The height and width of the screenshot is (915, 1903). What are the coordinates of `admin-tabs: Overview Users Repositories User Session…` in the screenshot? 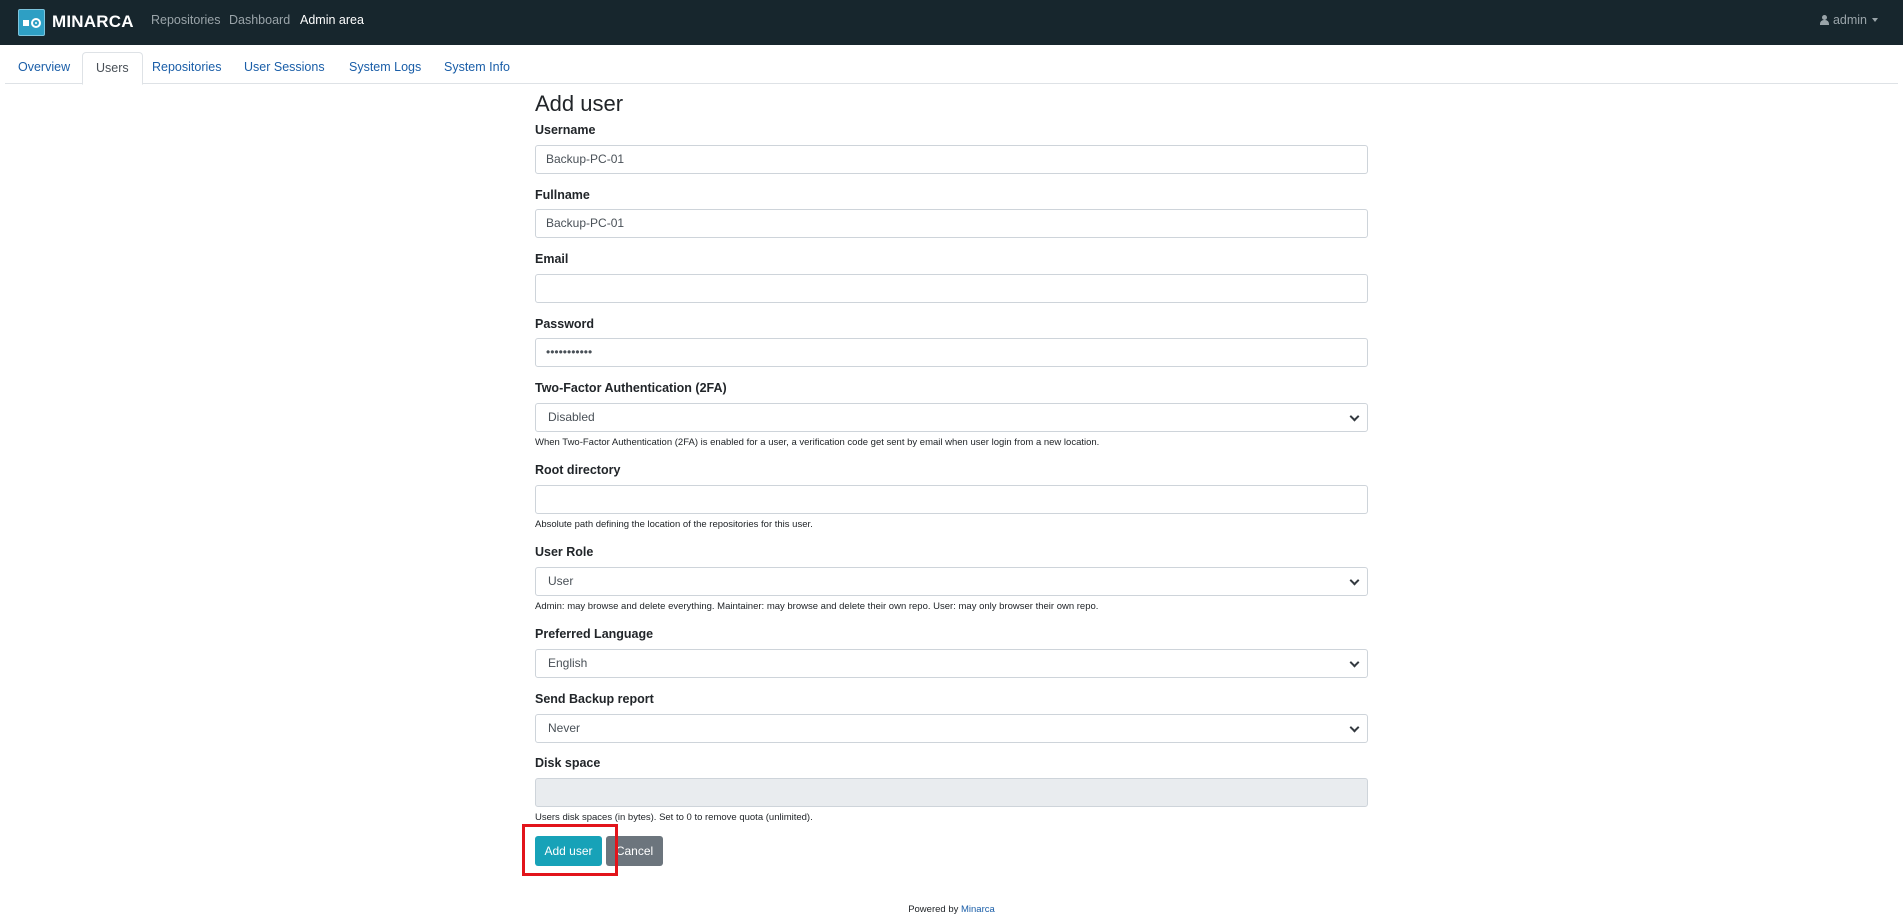 It's located at (951, 68).